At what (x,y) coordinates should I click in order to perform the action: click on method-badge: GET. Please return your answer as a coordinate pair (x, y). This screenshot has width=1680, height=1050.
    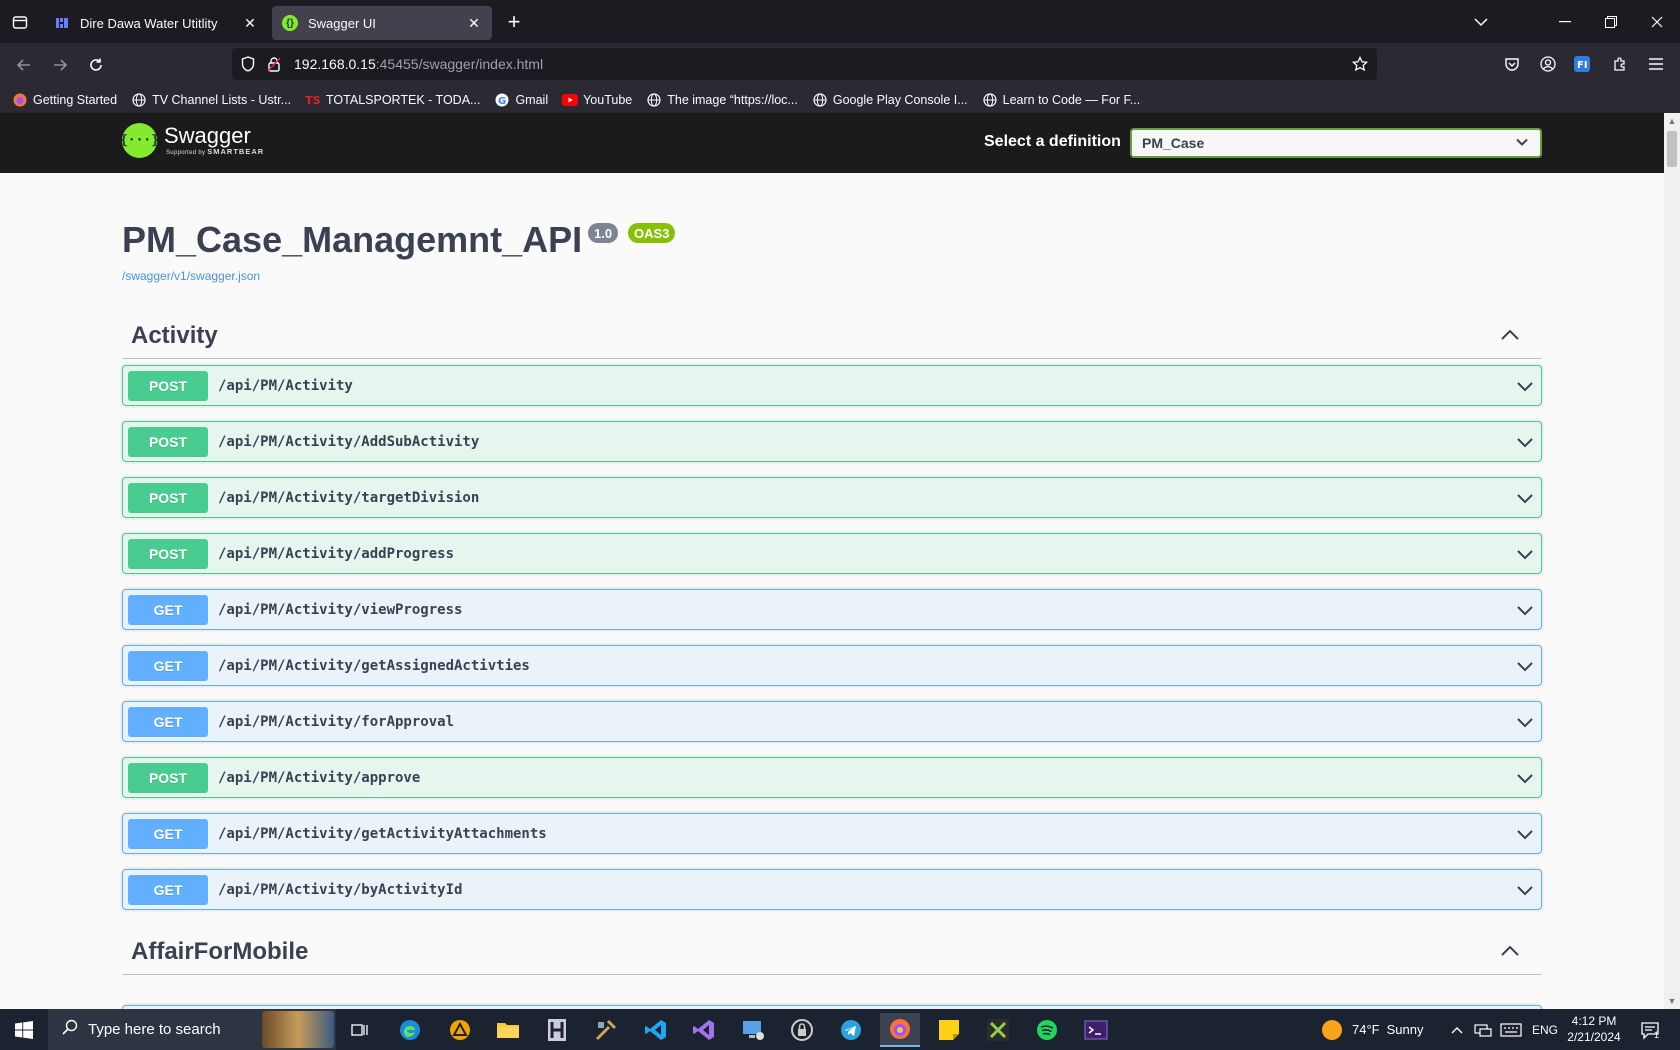
    Looking at the image, I should click on (168, 609).